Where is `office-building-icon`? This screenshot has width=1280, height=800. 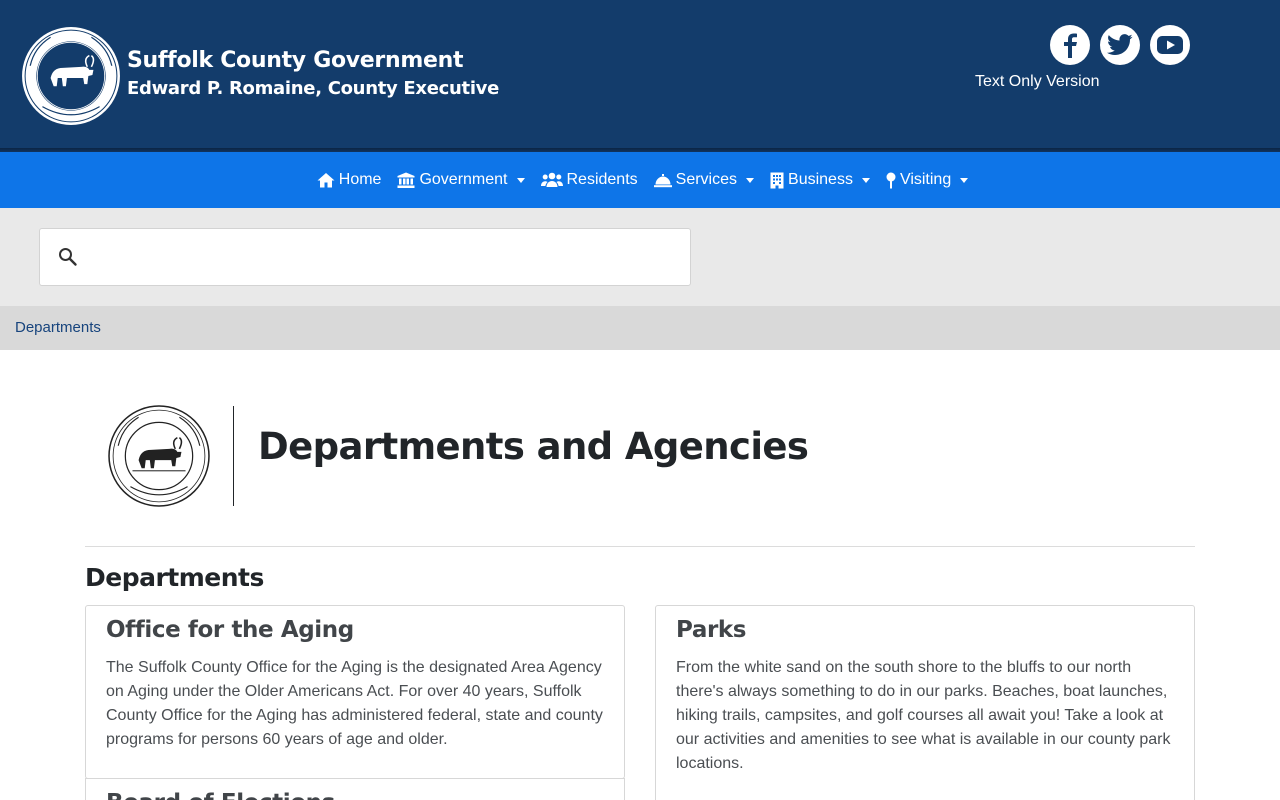 office-building-icon is located at coordinates (777, 180).